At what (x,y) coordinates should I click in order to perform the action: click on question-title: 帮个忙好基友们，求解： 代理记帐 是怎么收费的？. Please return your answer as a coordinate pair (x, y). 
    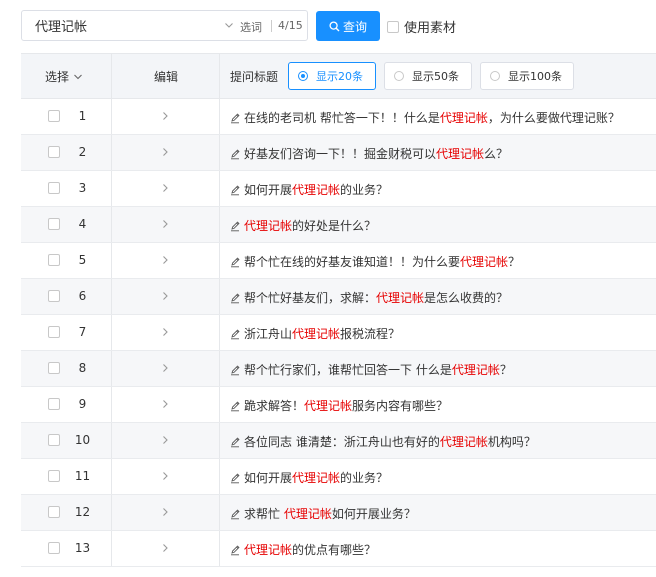
    Looking at the image, I should click on (368, 297).